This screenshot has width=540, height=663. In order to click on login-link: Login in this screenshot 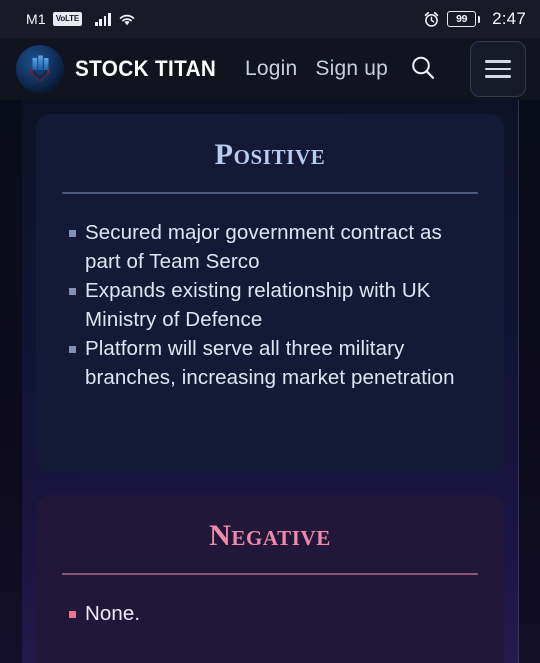, I will do `click(271, 69)`.